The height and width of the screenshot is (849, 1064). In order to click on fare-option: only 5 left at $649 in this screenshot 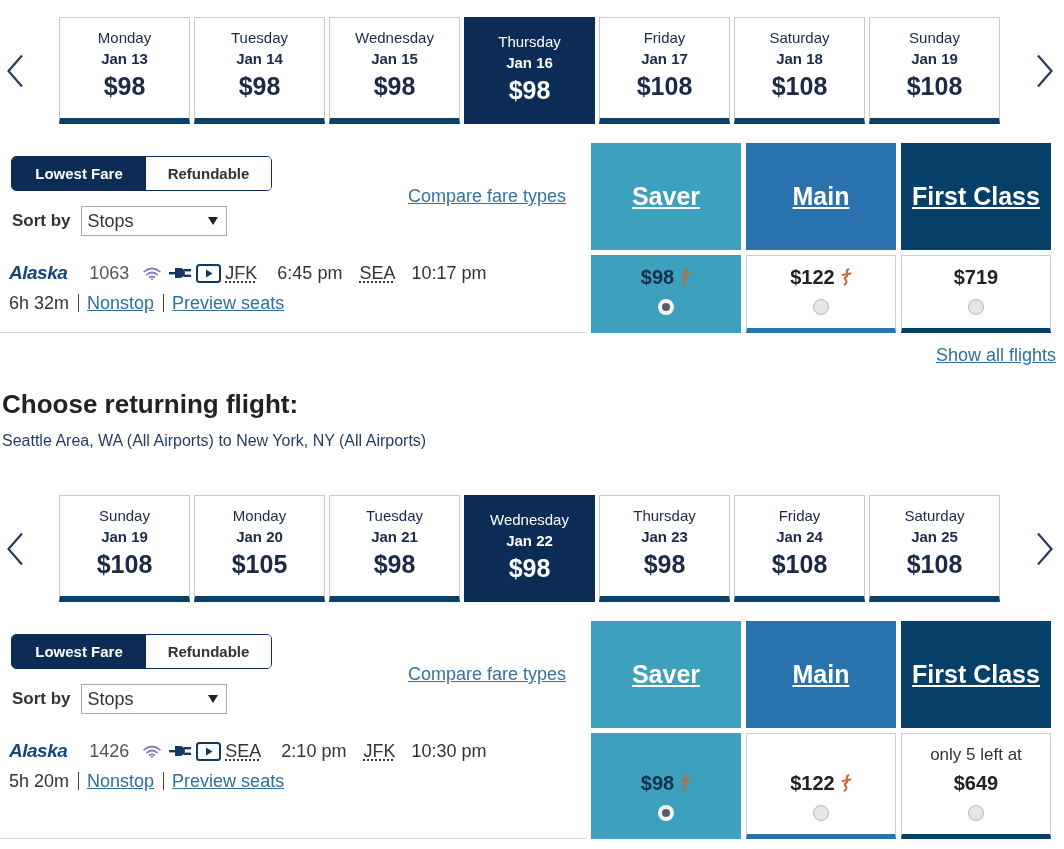, I will do `click(976, 786)`.